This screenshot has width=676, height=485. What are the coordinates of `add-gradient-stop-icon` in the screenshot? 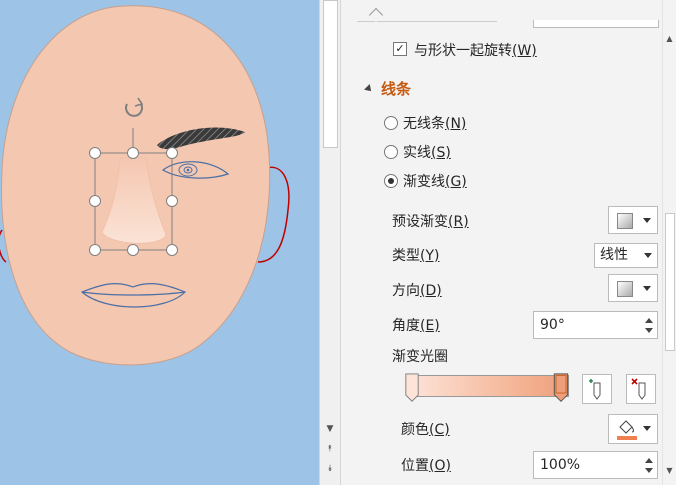 It's located at (595, 389).